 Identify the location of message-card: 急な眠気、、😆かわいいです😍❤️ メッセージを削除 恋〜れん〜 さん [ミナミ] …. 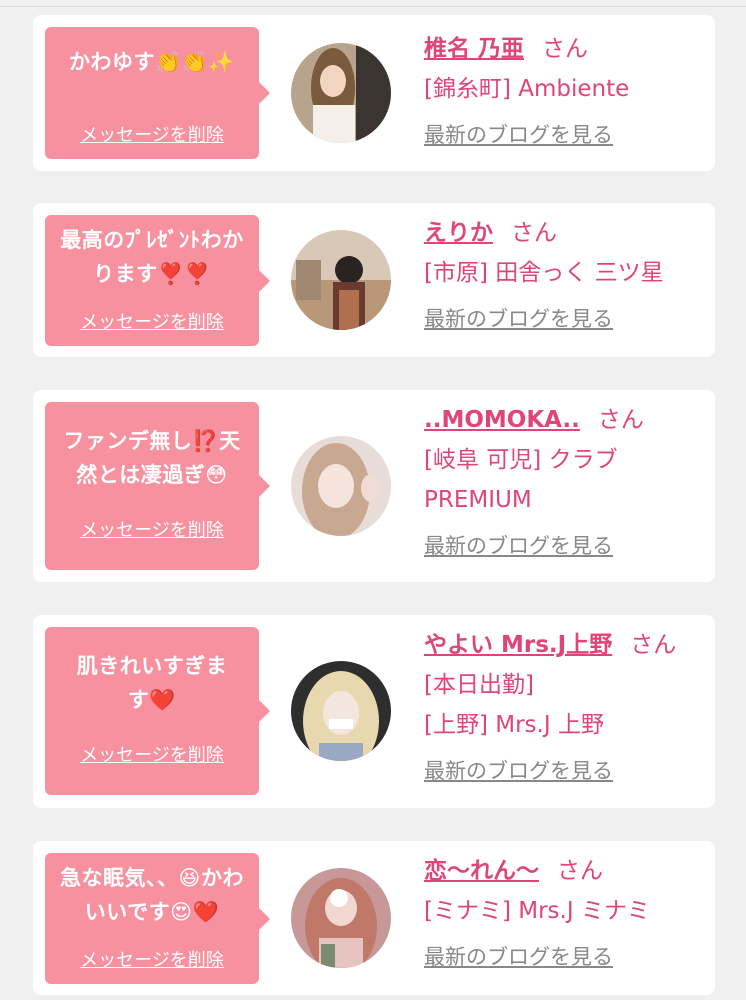
(374, 918).